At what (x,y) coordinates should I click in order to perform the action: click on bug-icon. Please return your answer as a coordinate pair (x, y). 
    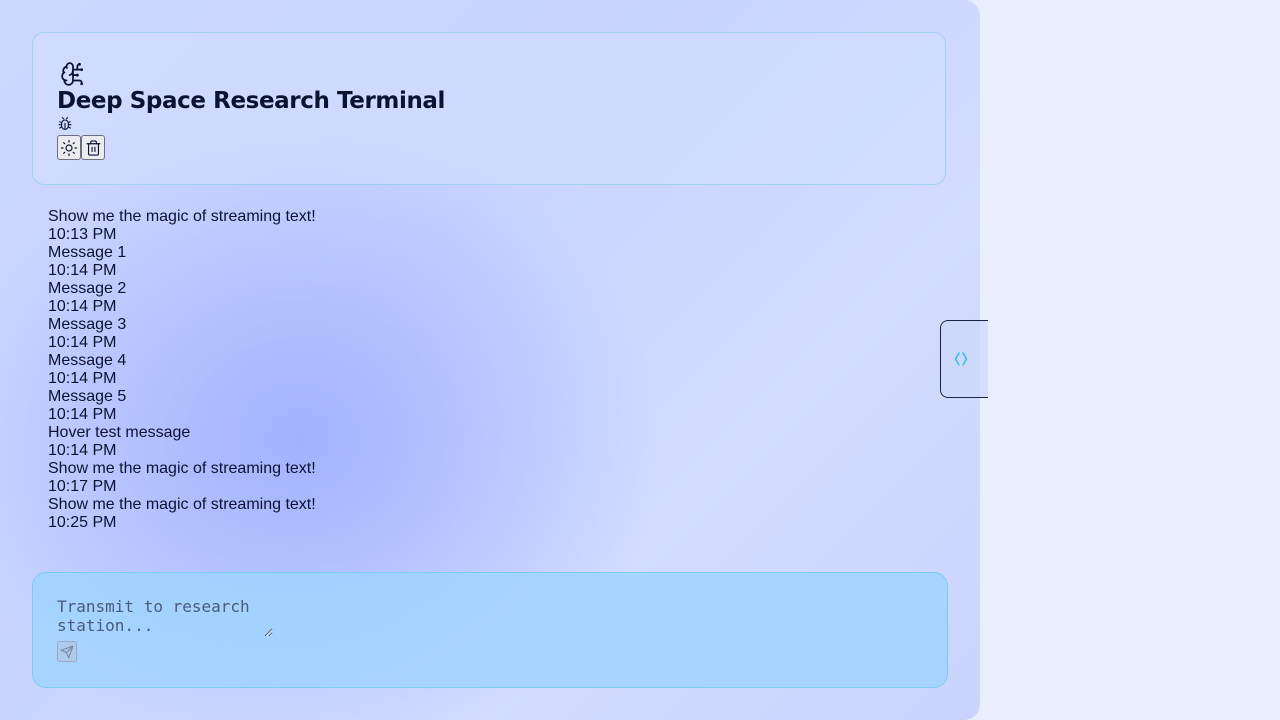
    Looking at the image, I should click on (65, 124).